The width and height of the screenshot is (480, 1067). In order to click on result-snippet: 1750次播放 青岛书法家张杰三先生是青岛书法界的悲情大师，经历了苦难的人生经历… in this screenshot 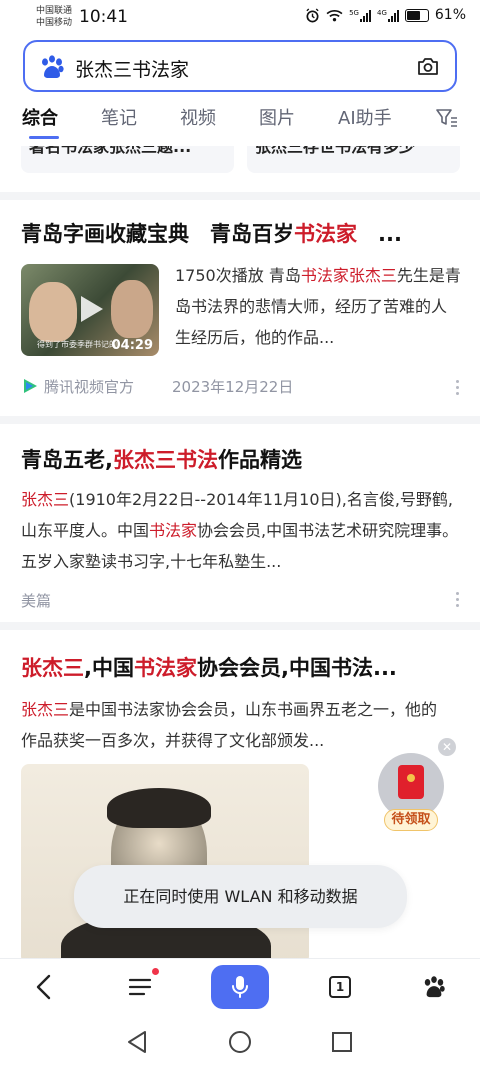, I will do `click(318, 306)`.